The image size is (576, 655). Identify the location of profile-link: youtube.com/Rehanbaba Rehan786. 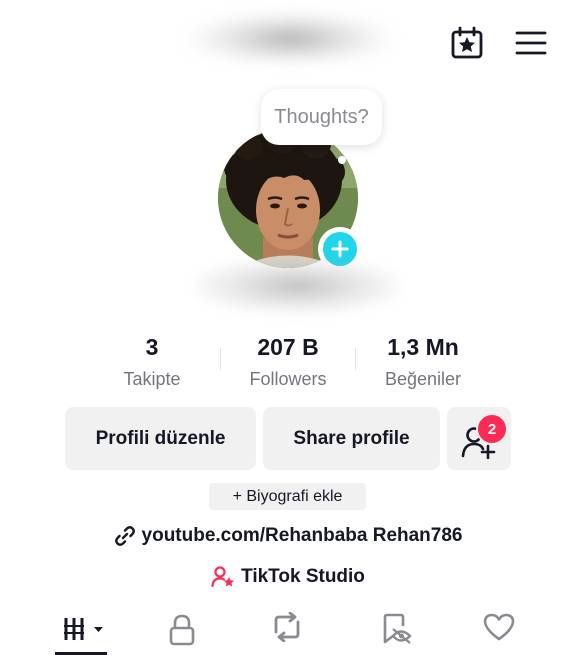
(288, 536).